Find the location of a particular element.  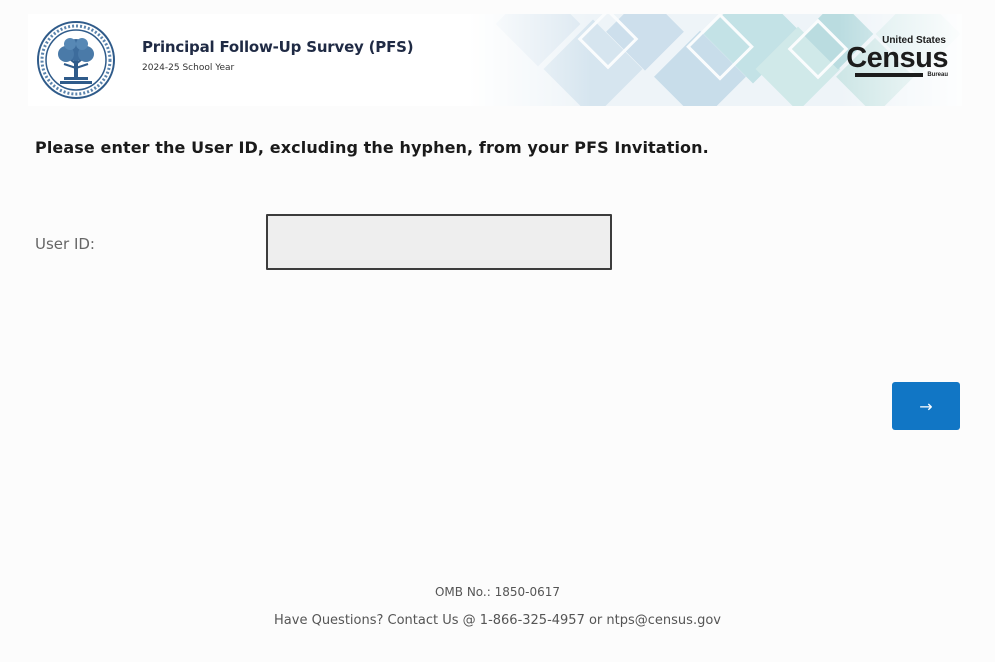

user-id-label: User ID: is located at coordinates (65, 244).